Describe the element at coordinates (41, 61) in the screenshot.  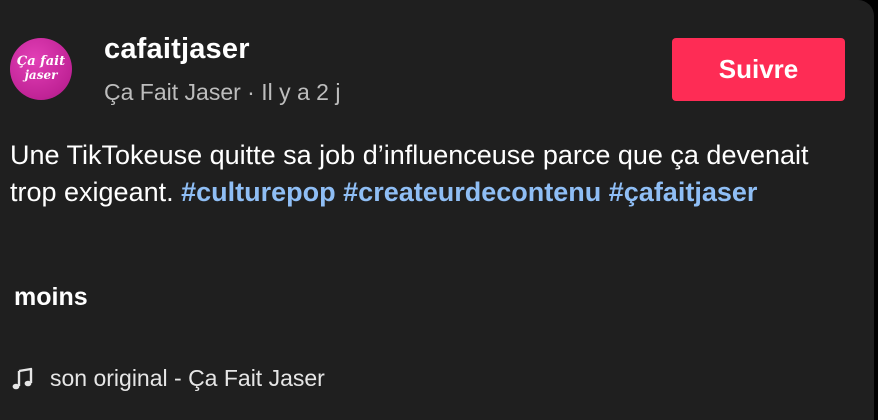
I see `brand-logo-text-line1: Ça fait` at that location.